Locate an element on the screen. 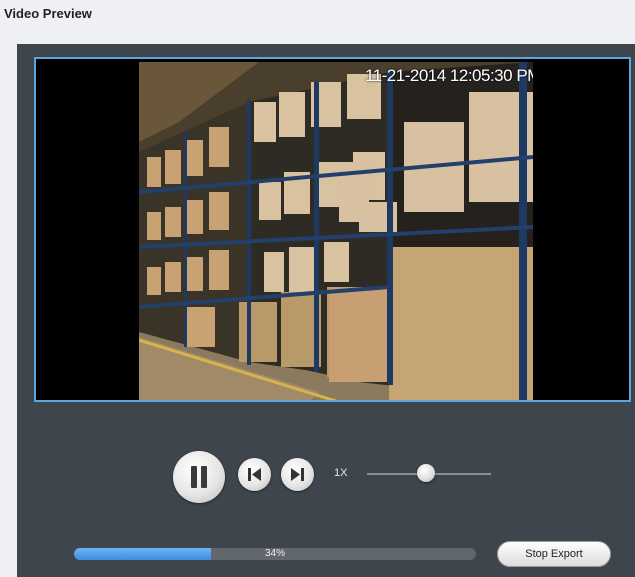  step-forward-icon is located at coordinates (297, 474).